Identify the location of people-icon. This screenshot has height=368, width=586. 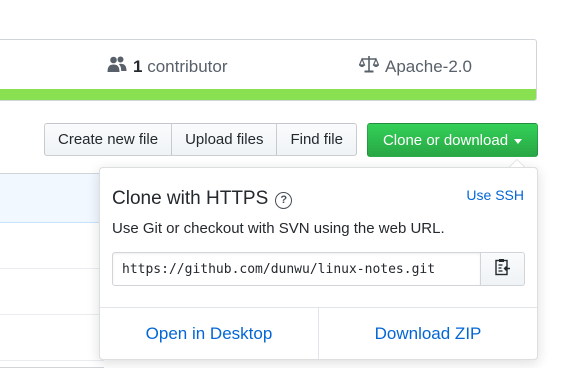
(117, 66).